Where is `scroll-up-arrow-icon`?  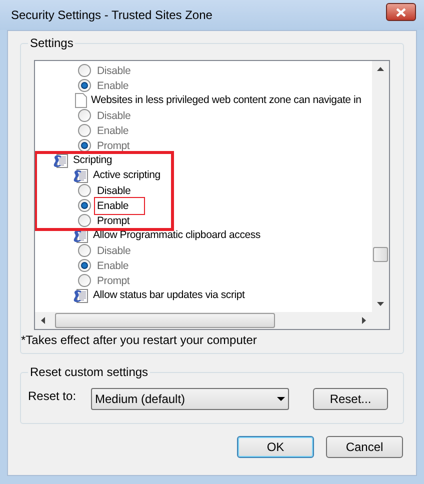 scroll-up-arrow-icon is located at coordinates (380, 69).